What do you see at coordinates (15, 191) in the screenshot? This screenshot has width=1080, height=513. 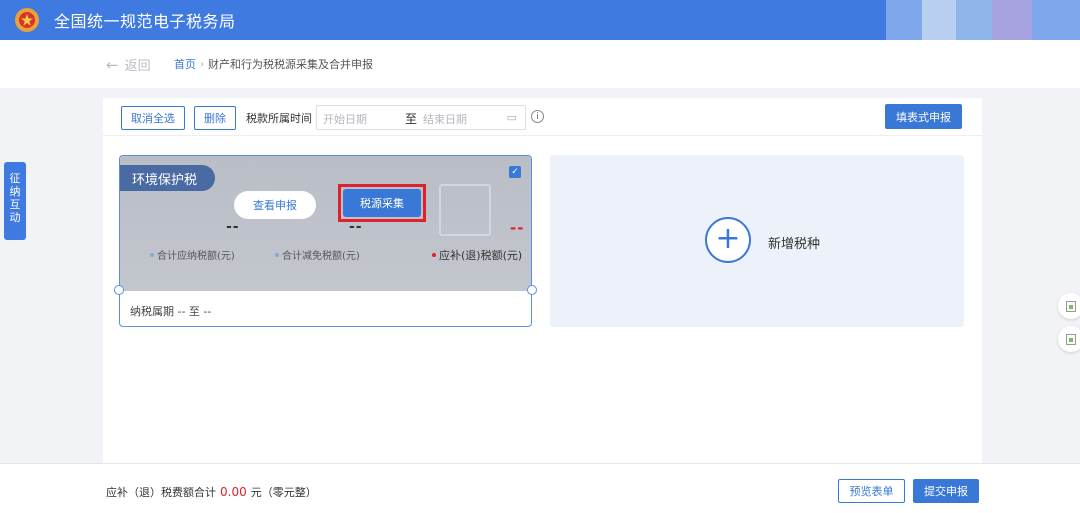 I see `side-tab-char: 纳` at bounding box center [15, 191].